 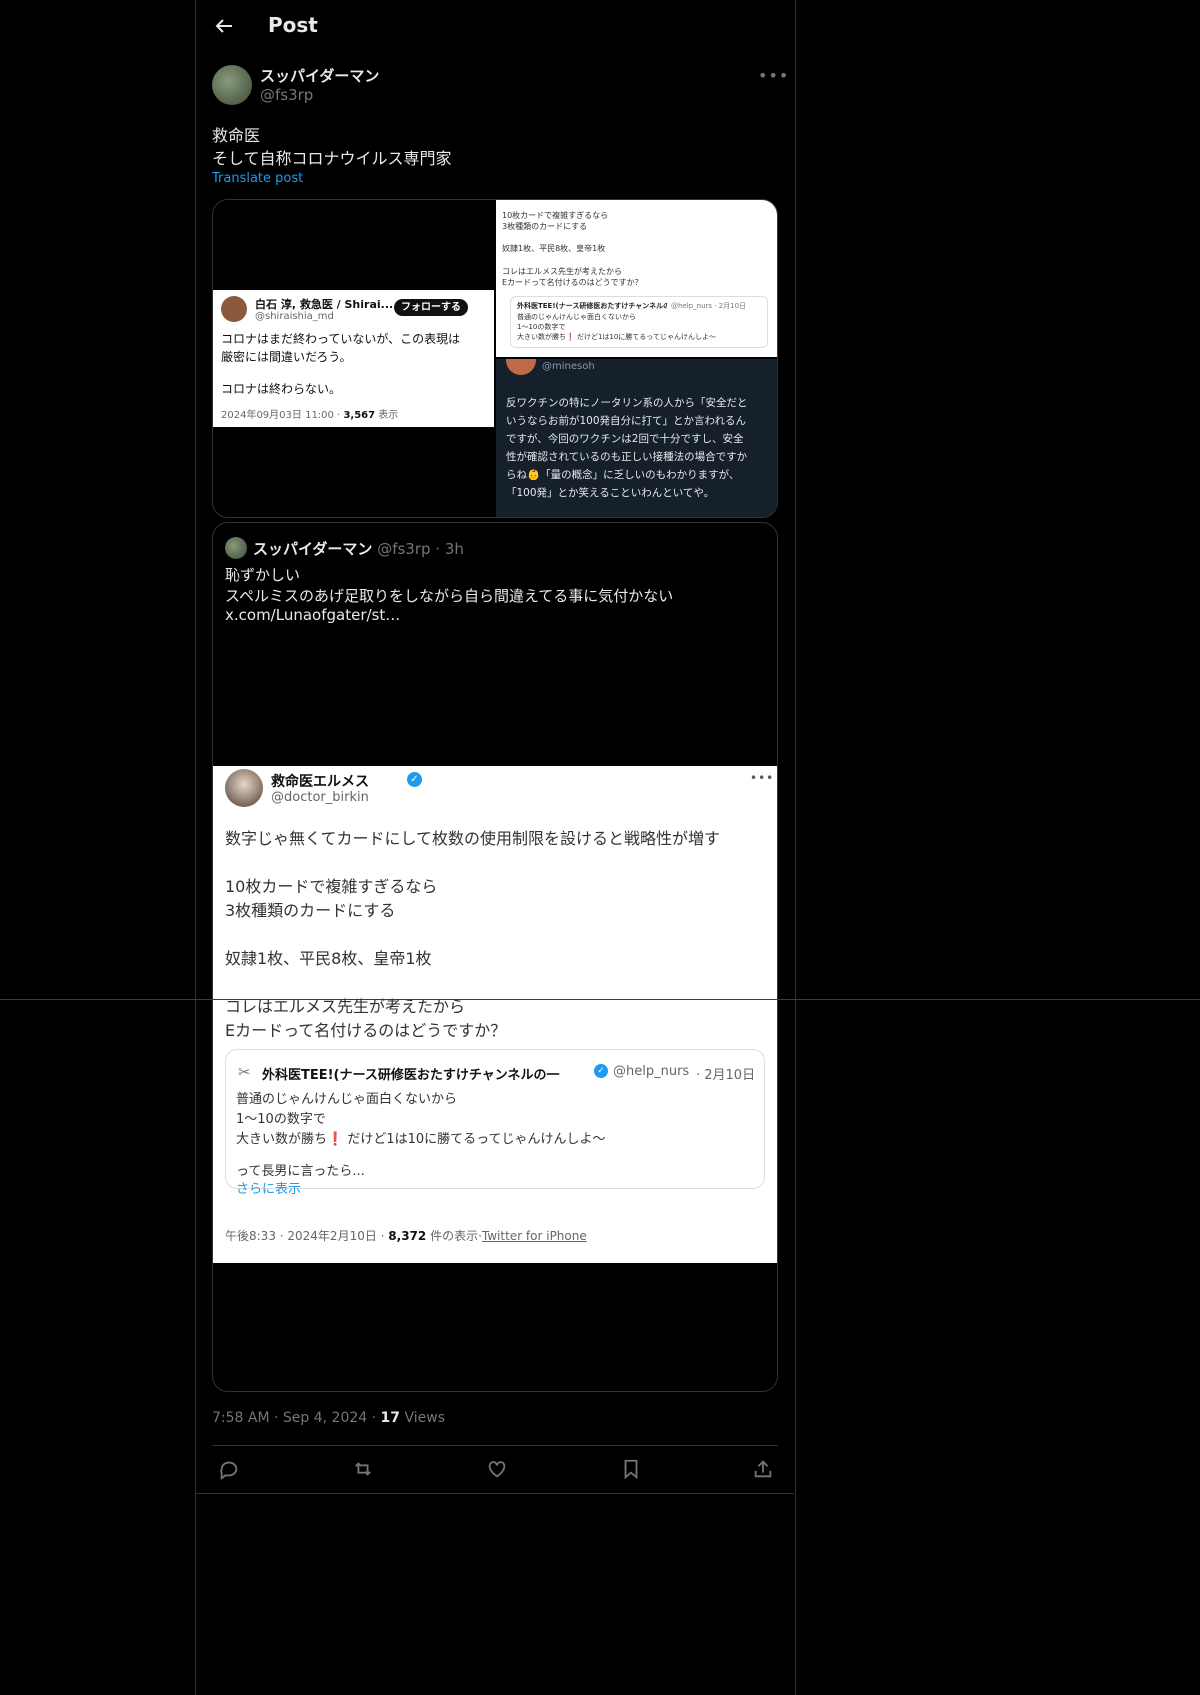 What do you see at coordinates (626, 421) in the screenshot?
I see `img3-line2: いうならお前が100発自分に打て」とか言われるん` at bounding box center [626, 421].